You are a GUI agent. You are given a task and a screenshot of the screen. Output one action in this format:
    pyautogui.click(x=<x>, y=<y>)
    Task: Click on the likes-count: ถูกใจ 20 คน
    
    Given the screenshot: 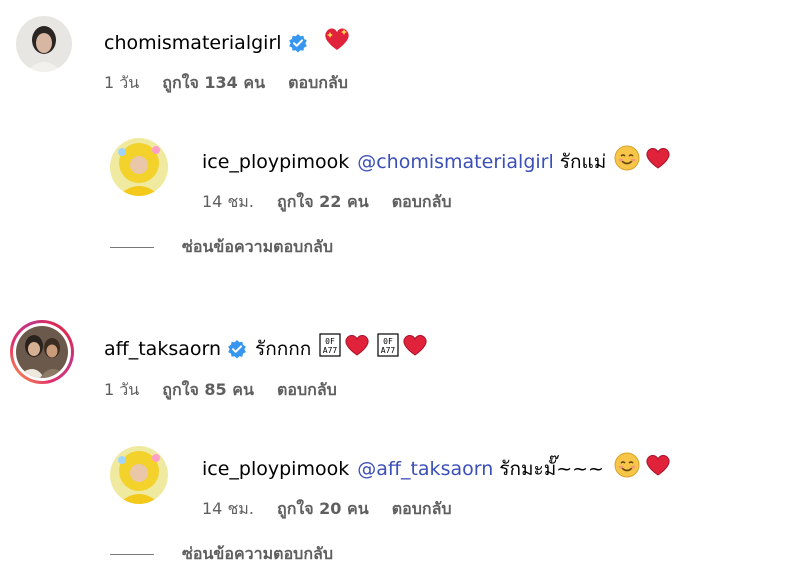 What is the action you would take?
    pyautogui.click(x=323, y=508)
    